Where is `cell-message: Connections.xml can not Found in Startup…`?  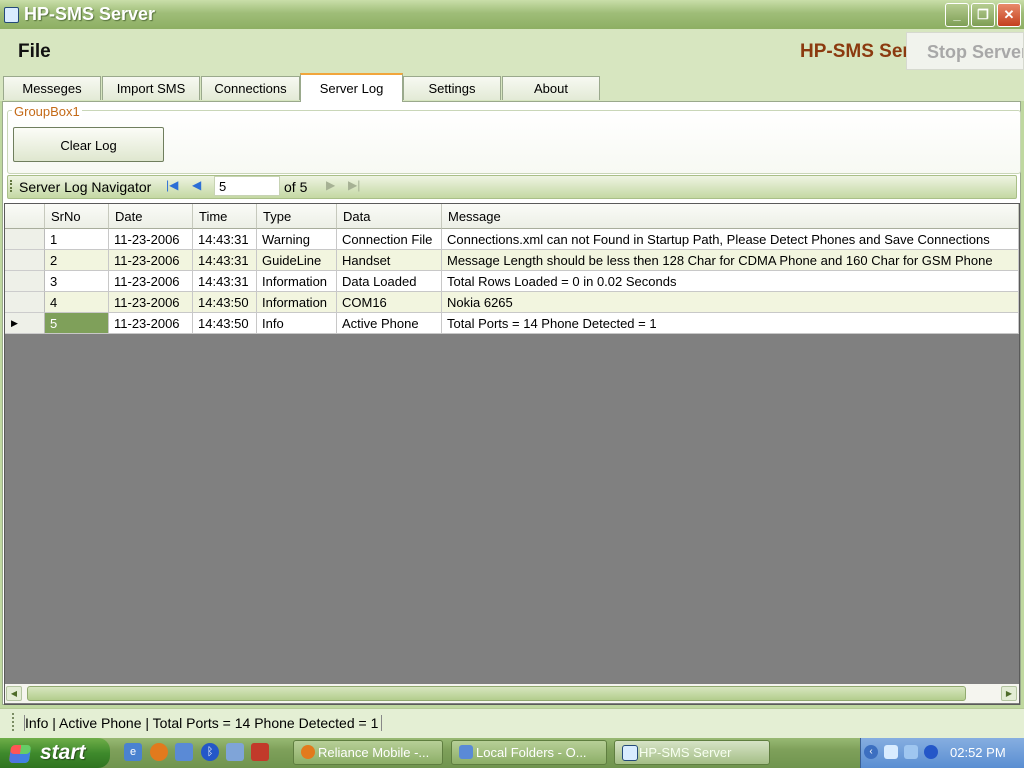
cell-message: Connections.xml can not Found in Startup… is located at coordinates (730, 239).